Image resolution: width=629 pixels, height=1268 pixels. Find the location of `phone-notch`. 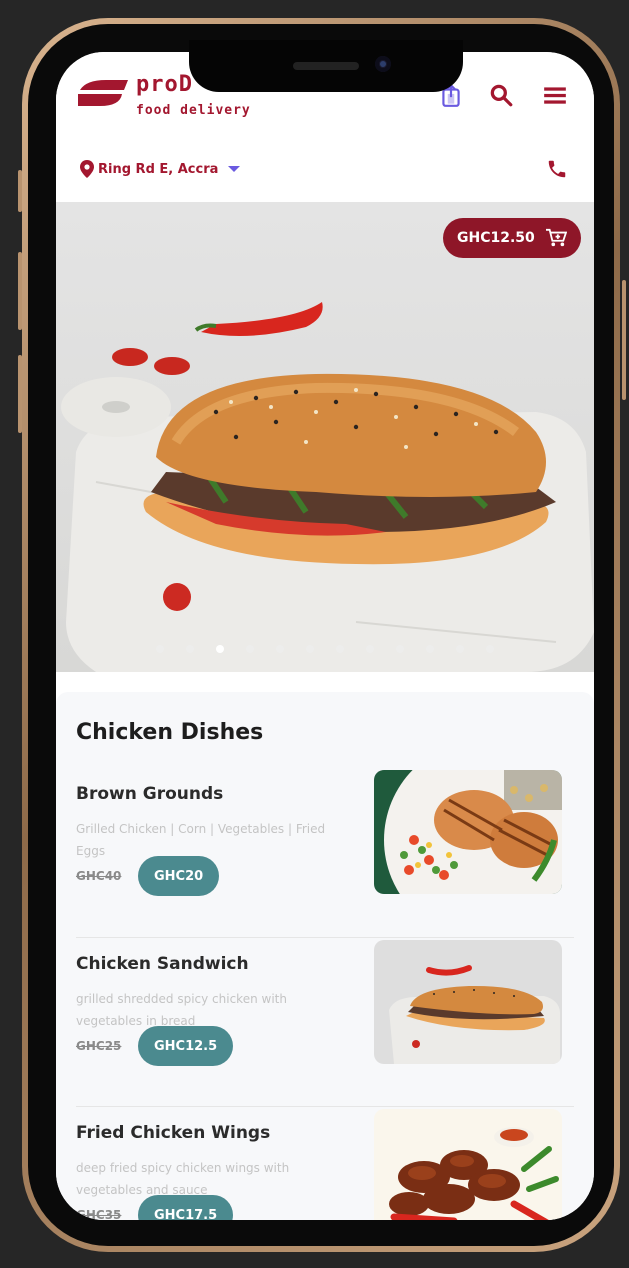

phone-notch is located at coordinates (326, 66).